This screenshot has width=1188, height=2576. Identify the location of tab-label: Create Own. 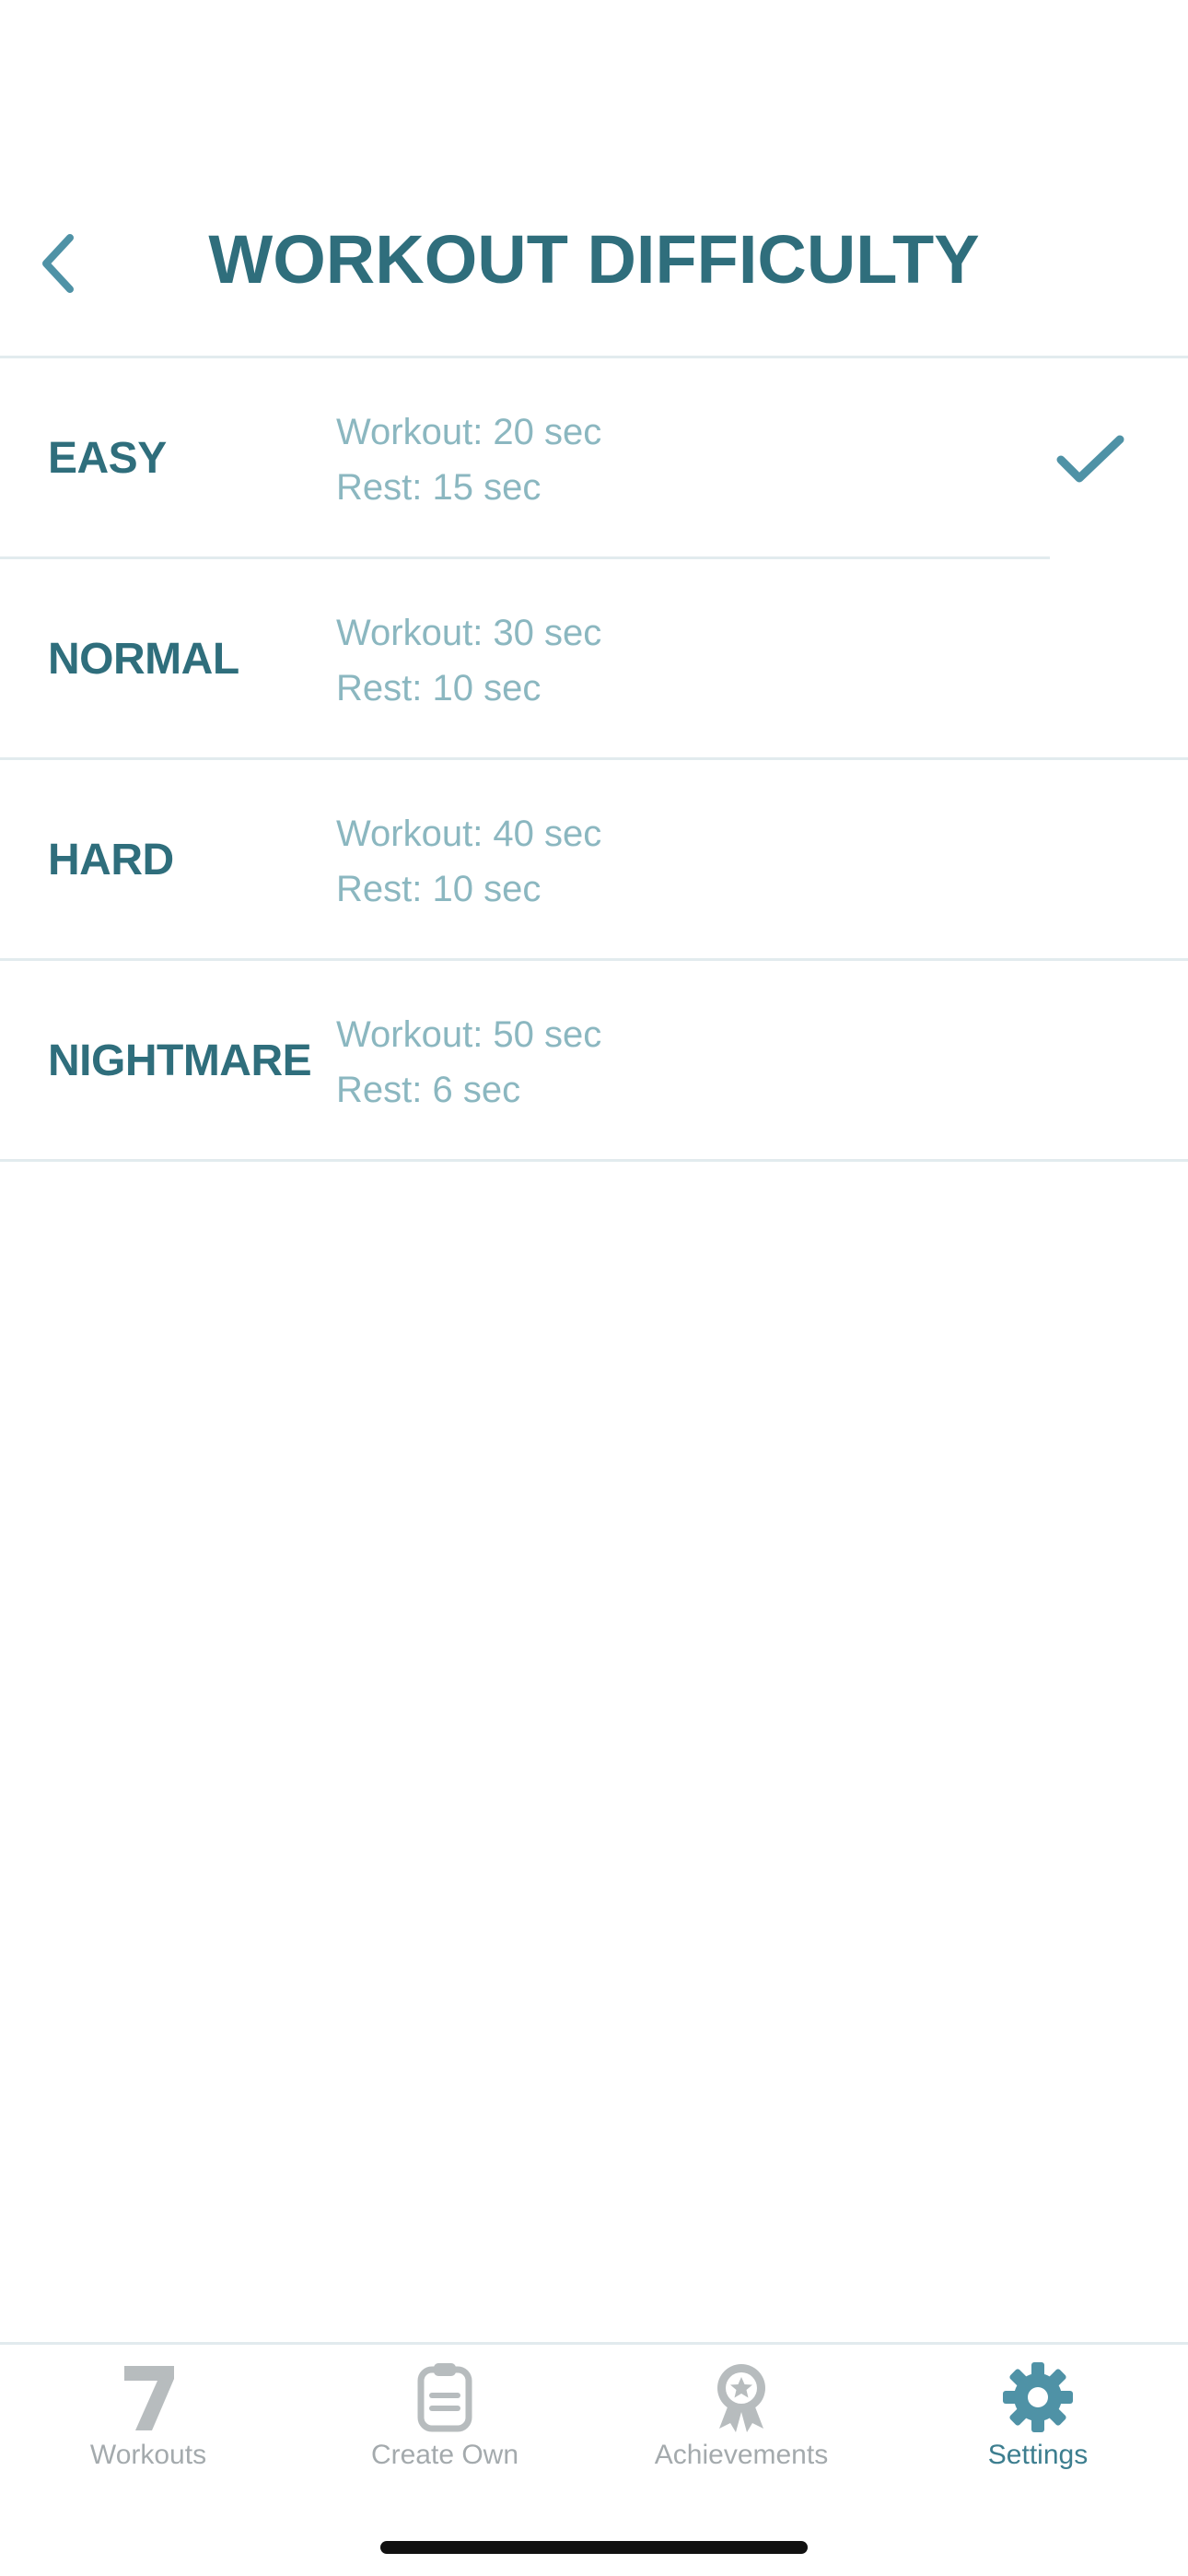
(444, 2455).